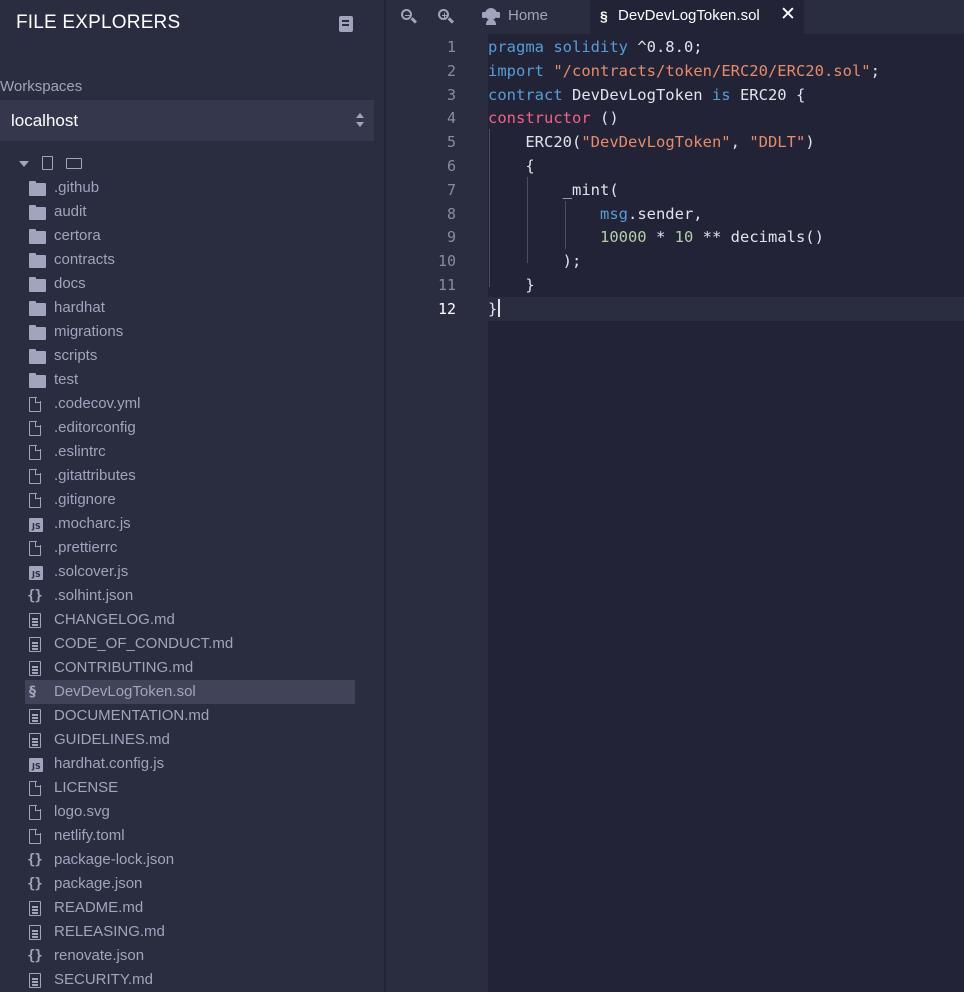 This screenshot has width=964, height=992. I want to click on file-label: .codecov.yml, so click(97, 403).